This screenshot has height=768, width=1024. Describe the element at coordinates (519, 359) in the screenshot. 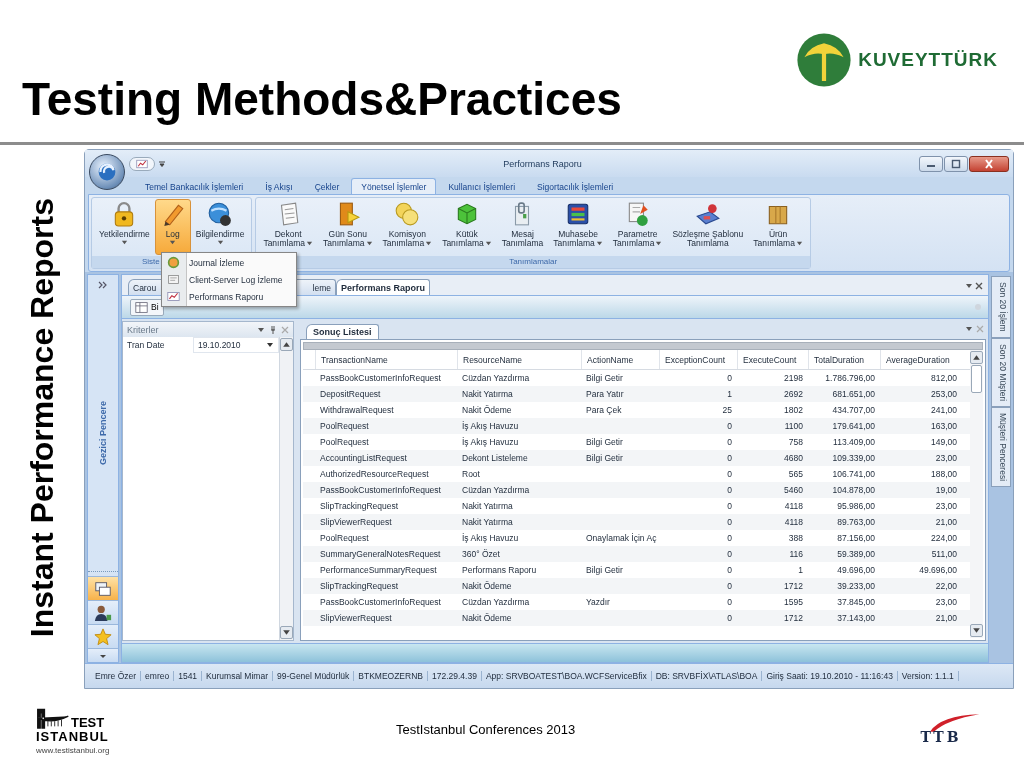

I see `column-header: ResourceName` at that location.